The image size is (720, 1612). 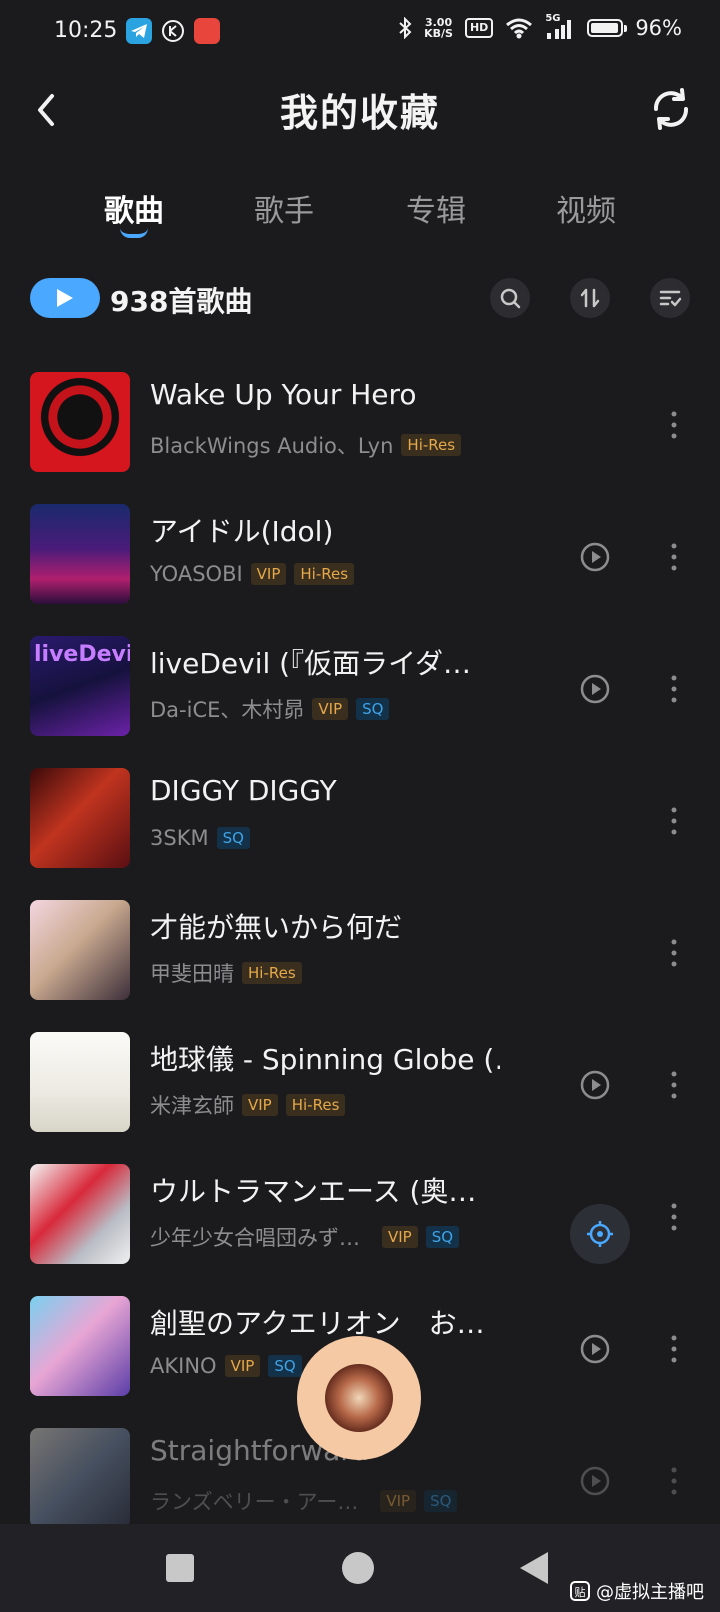 I want to click on cover-art-text: liveDevil, so click(x=82, y=654).